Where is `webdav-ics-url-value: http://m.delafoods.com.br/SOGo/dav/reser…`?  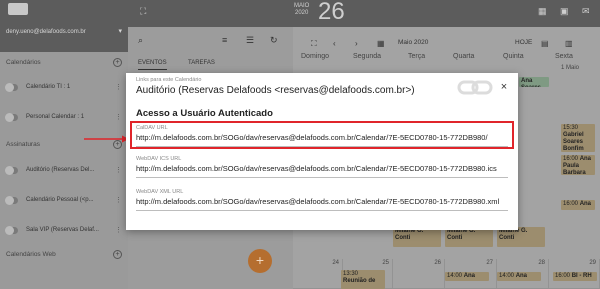 webdav-ics-url-value: http://m.delafoods.com.br/SOGo/dav/reser… is located at coordinates (322, 171).